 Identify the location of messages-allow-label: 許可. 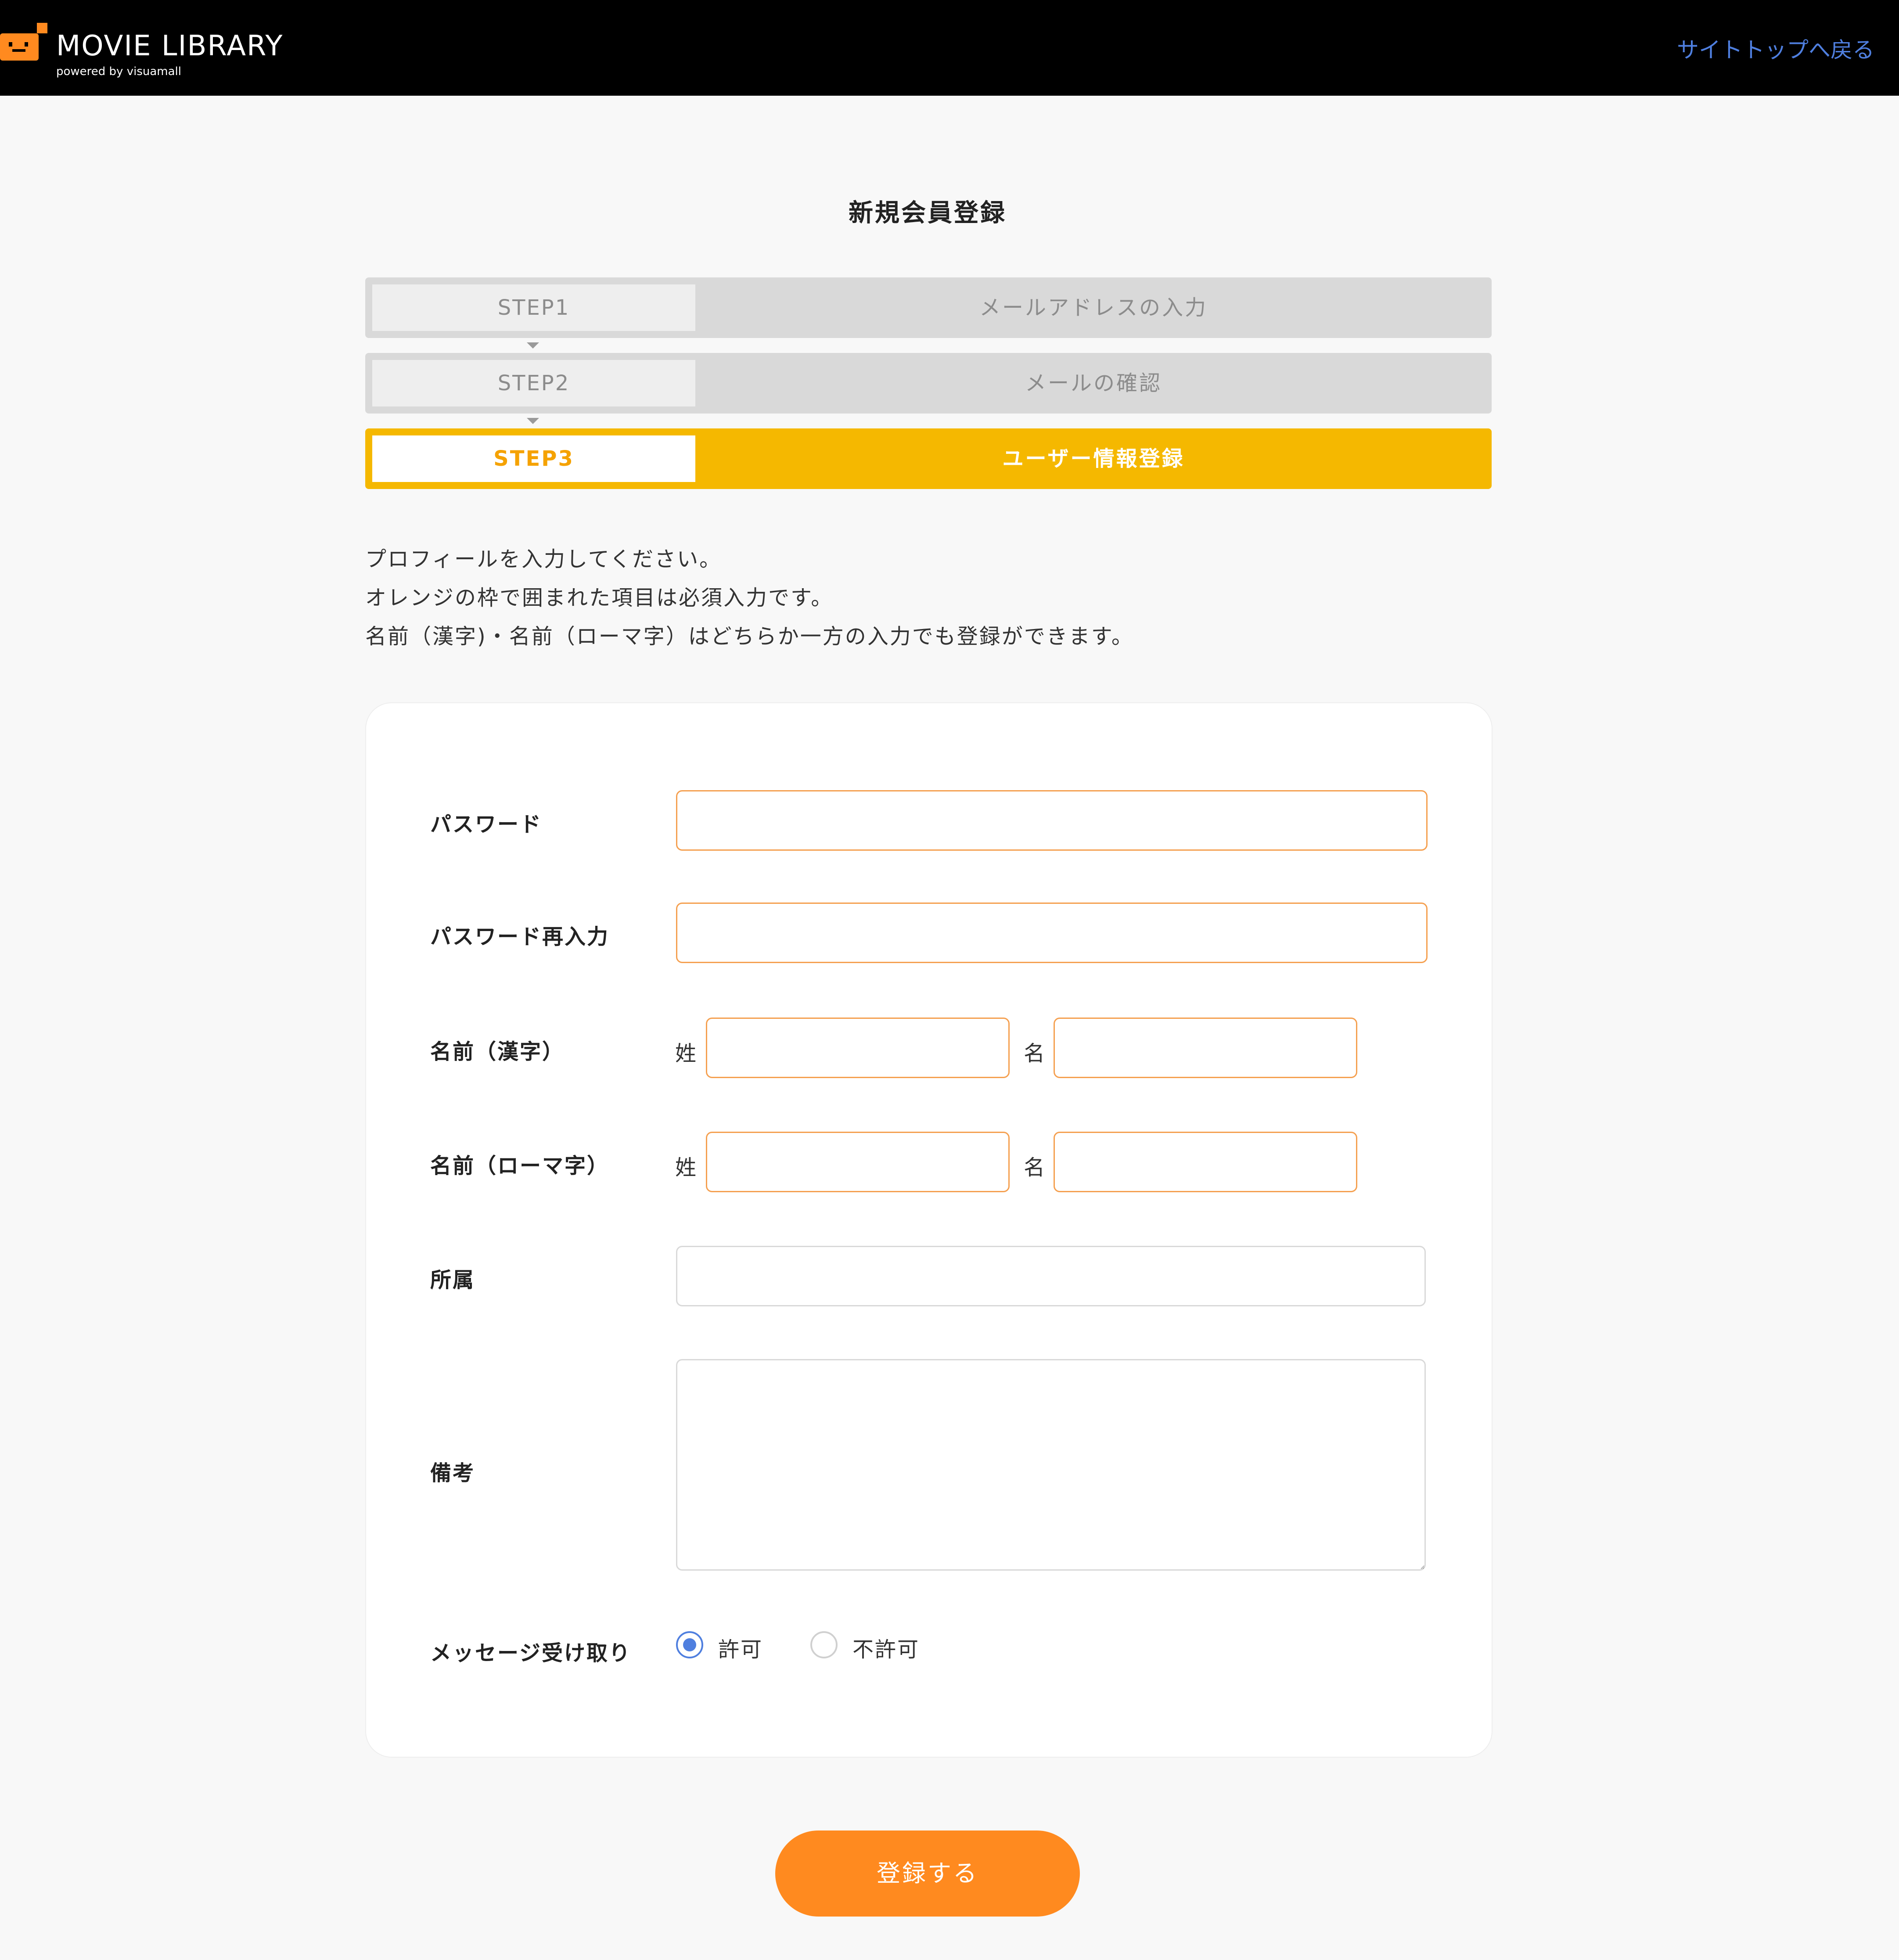
(741, 1647).